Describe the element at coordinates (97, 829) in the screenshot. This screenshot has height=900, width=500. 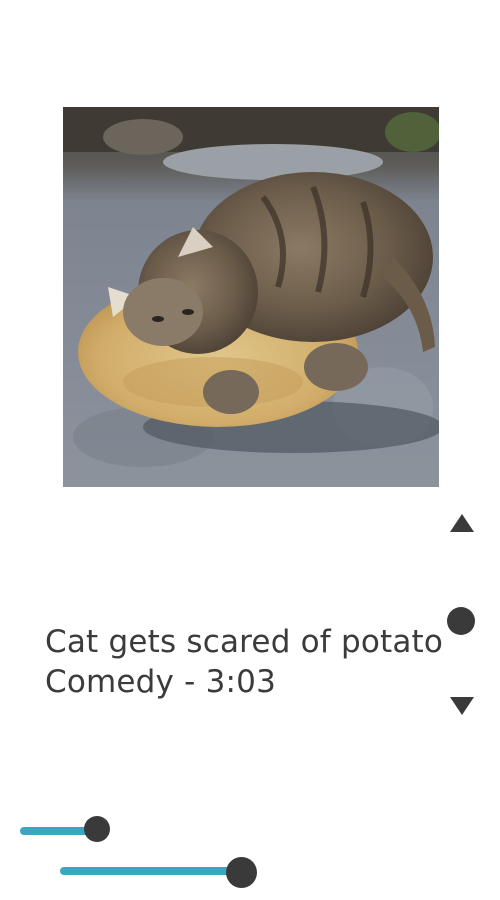
I see `slider-1-knob` at that location.